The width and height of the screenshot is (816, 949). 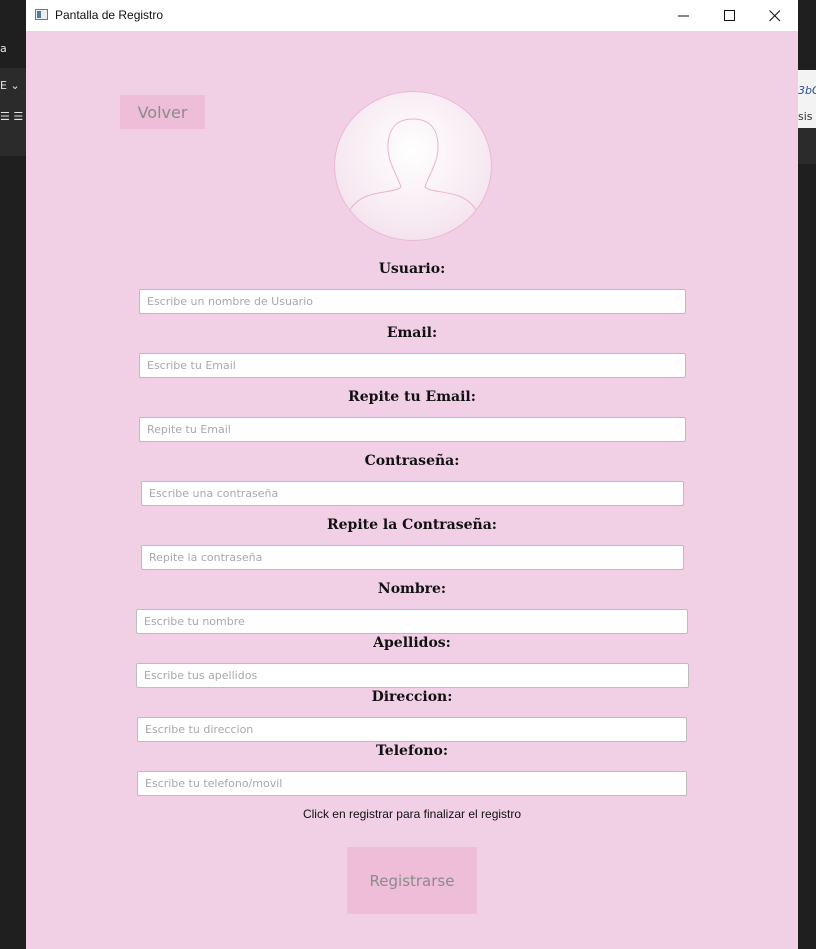 I want to click on password-label: Contraseña:, so click(x=412, y=461).